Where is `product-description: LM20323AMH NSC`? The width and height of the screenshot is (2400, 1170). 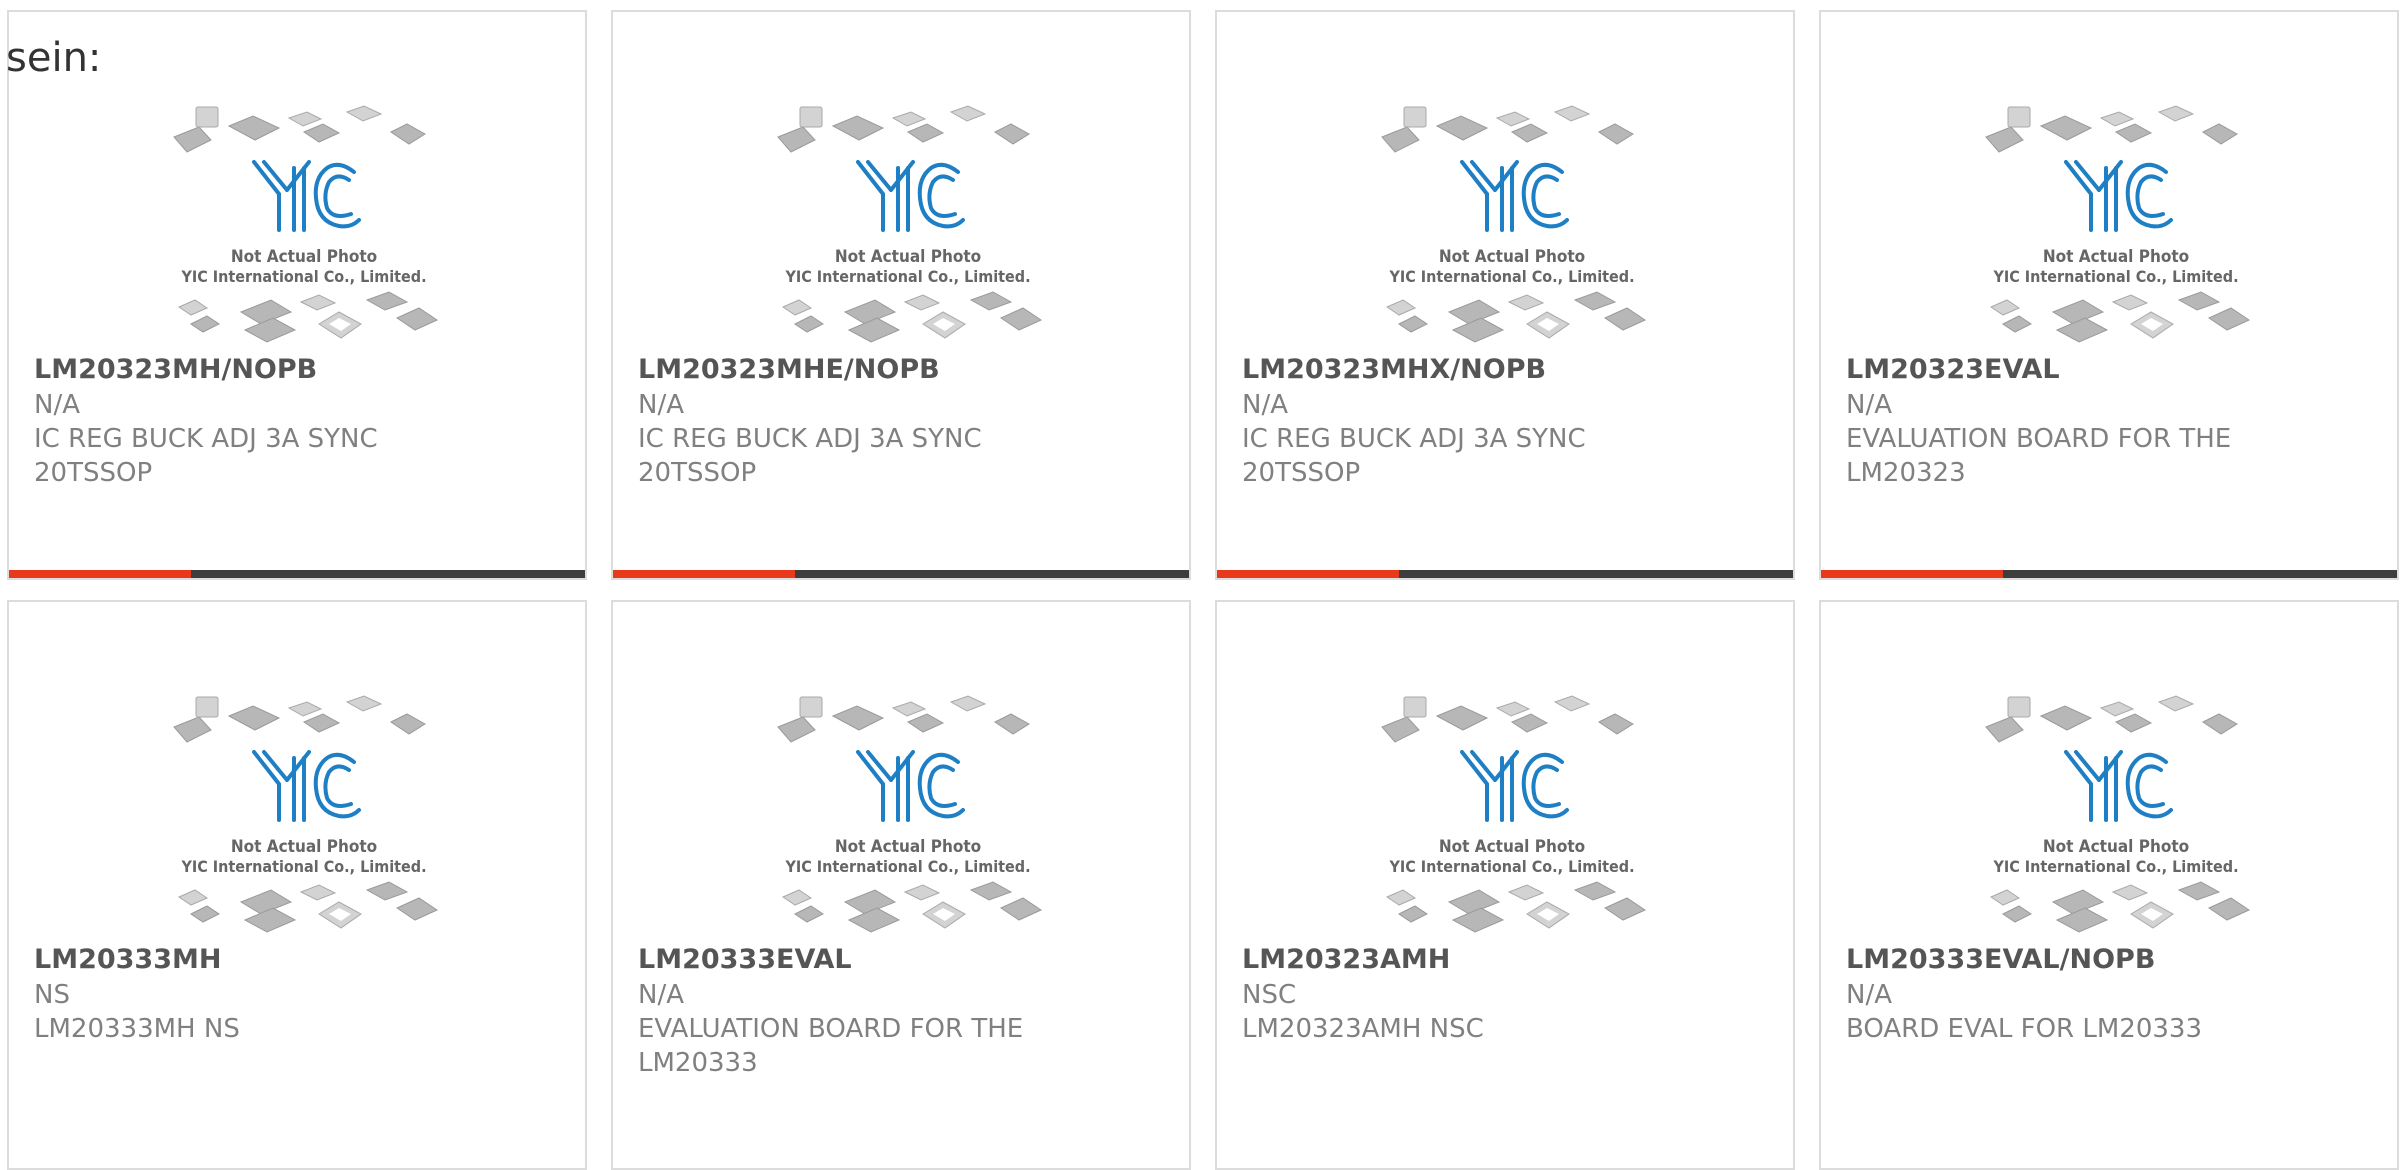 product-description: LM20323AMH NSC is located at coordinates (1363, 1029).